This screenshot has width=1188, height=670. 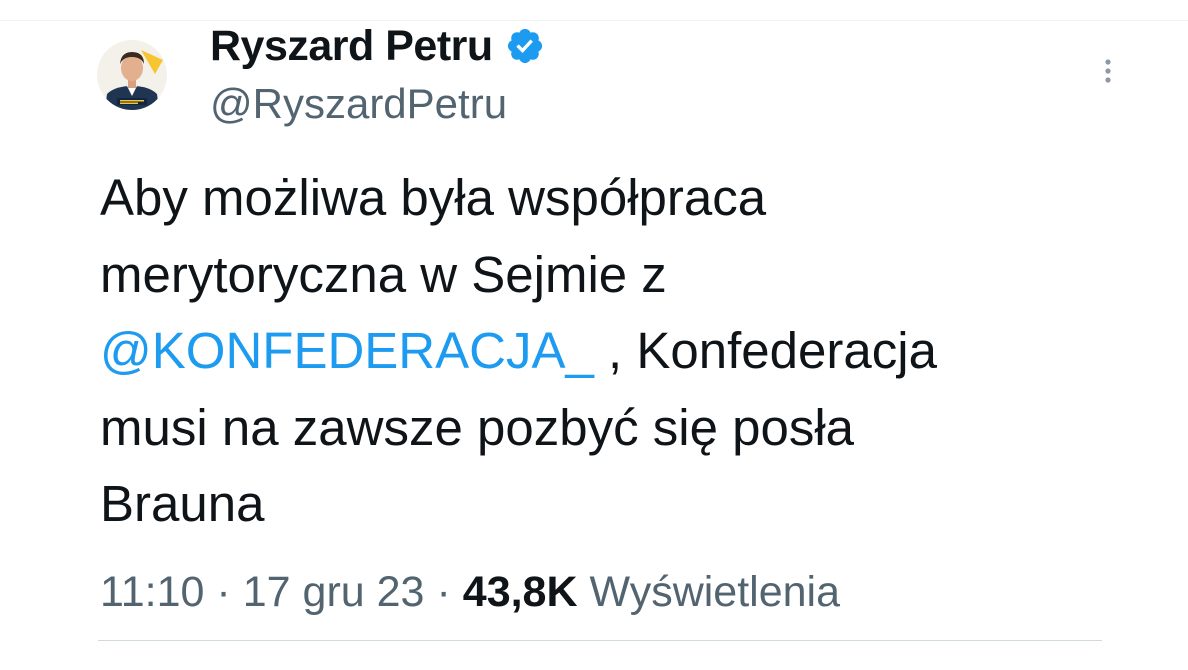 What do you see at coordinates (477, 427) in the screenshot?
I see `tweet-line: musi na zawsze pozbyć się posła` at bounding box center [477, 427].